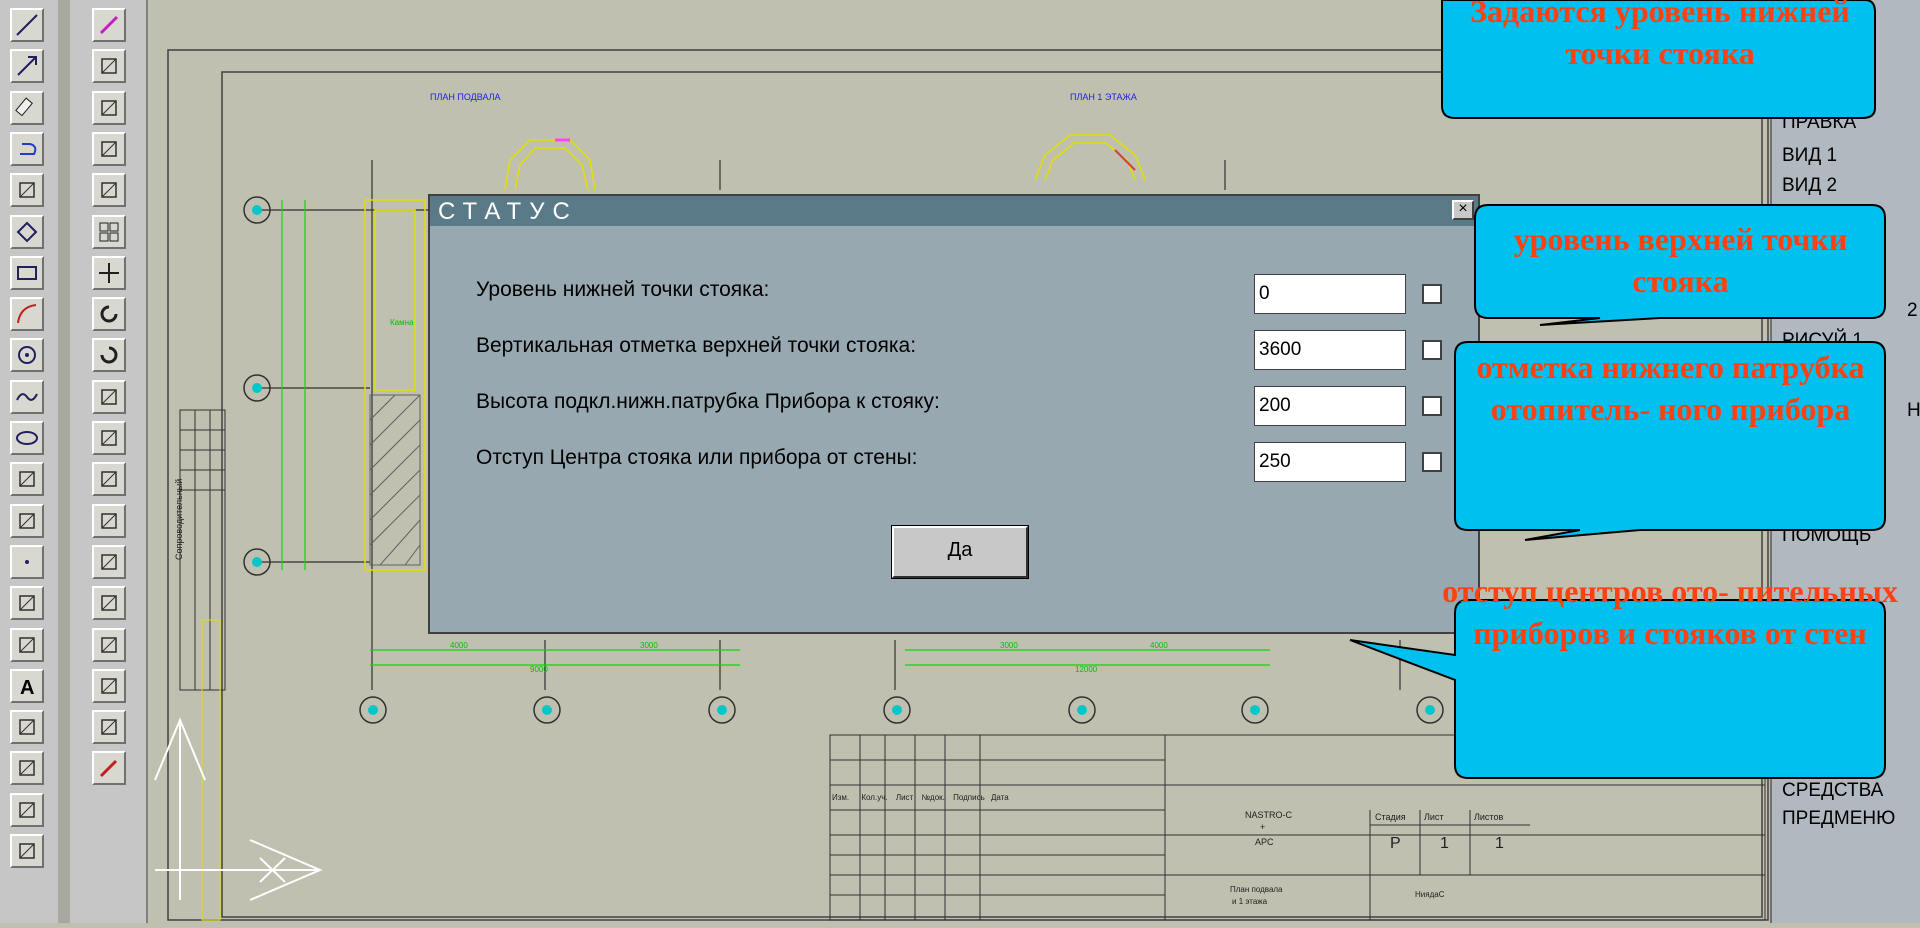  I want to click on circle-point-icon, so click(27, 355).